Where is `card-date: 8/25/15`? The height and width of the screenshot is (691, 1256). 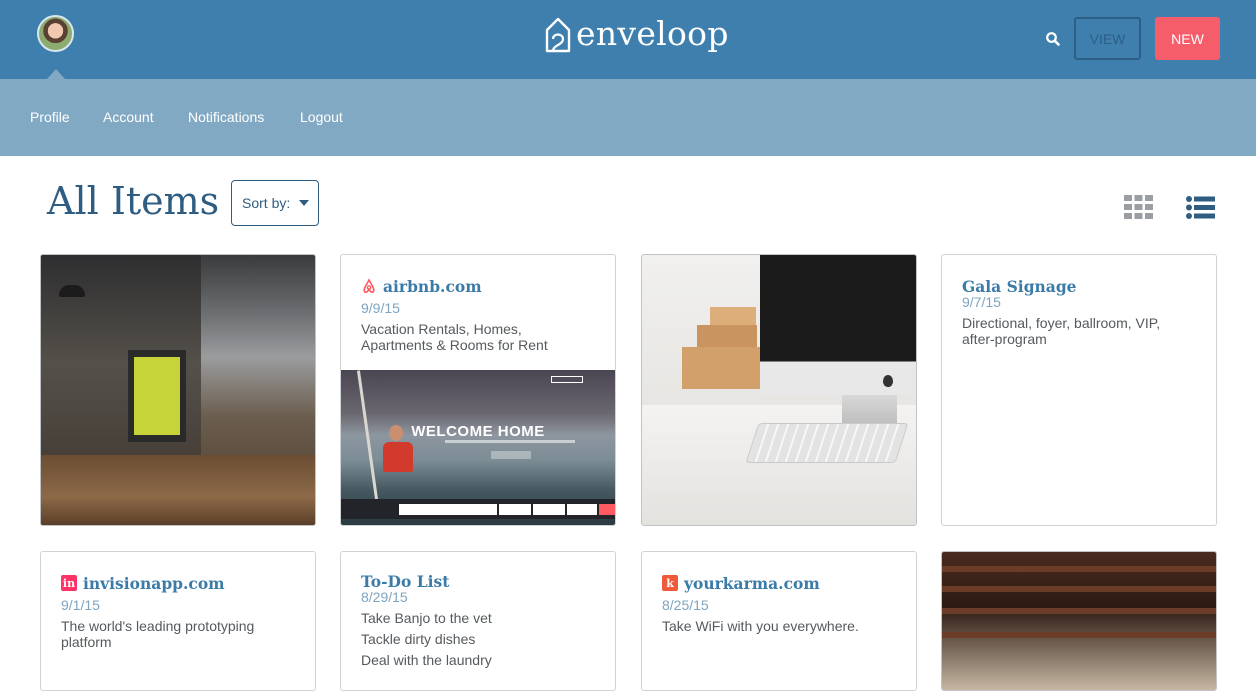
card-date: 8/25/15 is located at coordinates (685, 605).